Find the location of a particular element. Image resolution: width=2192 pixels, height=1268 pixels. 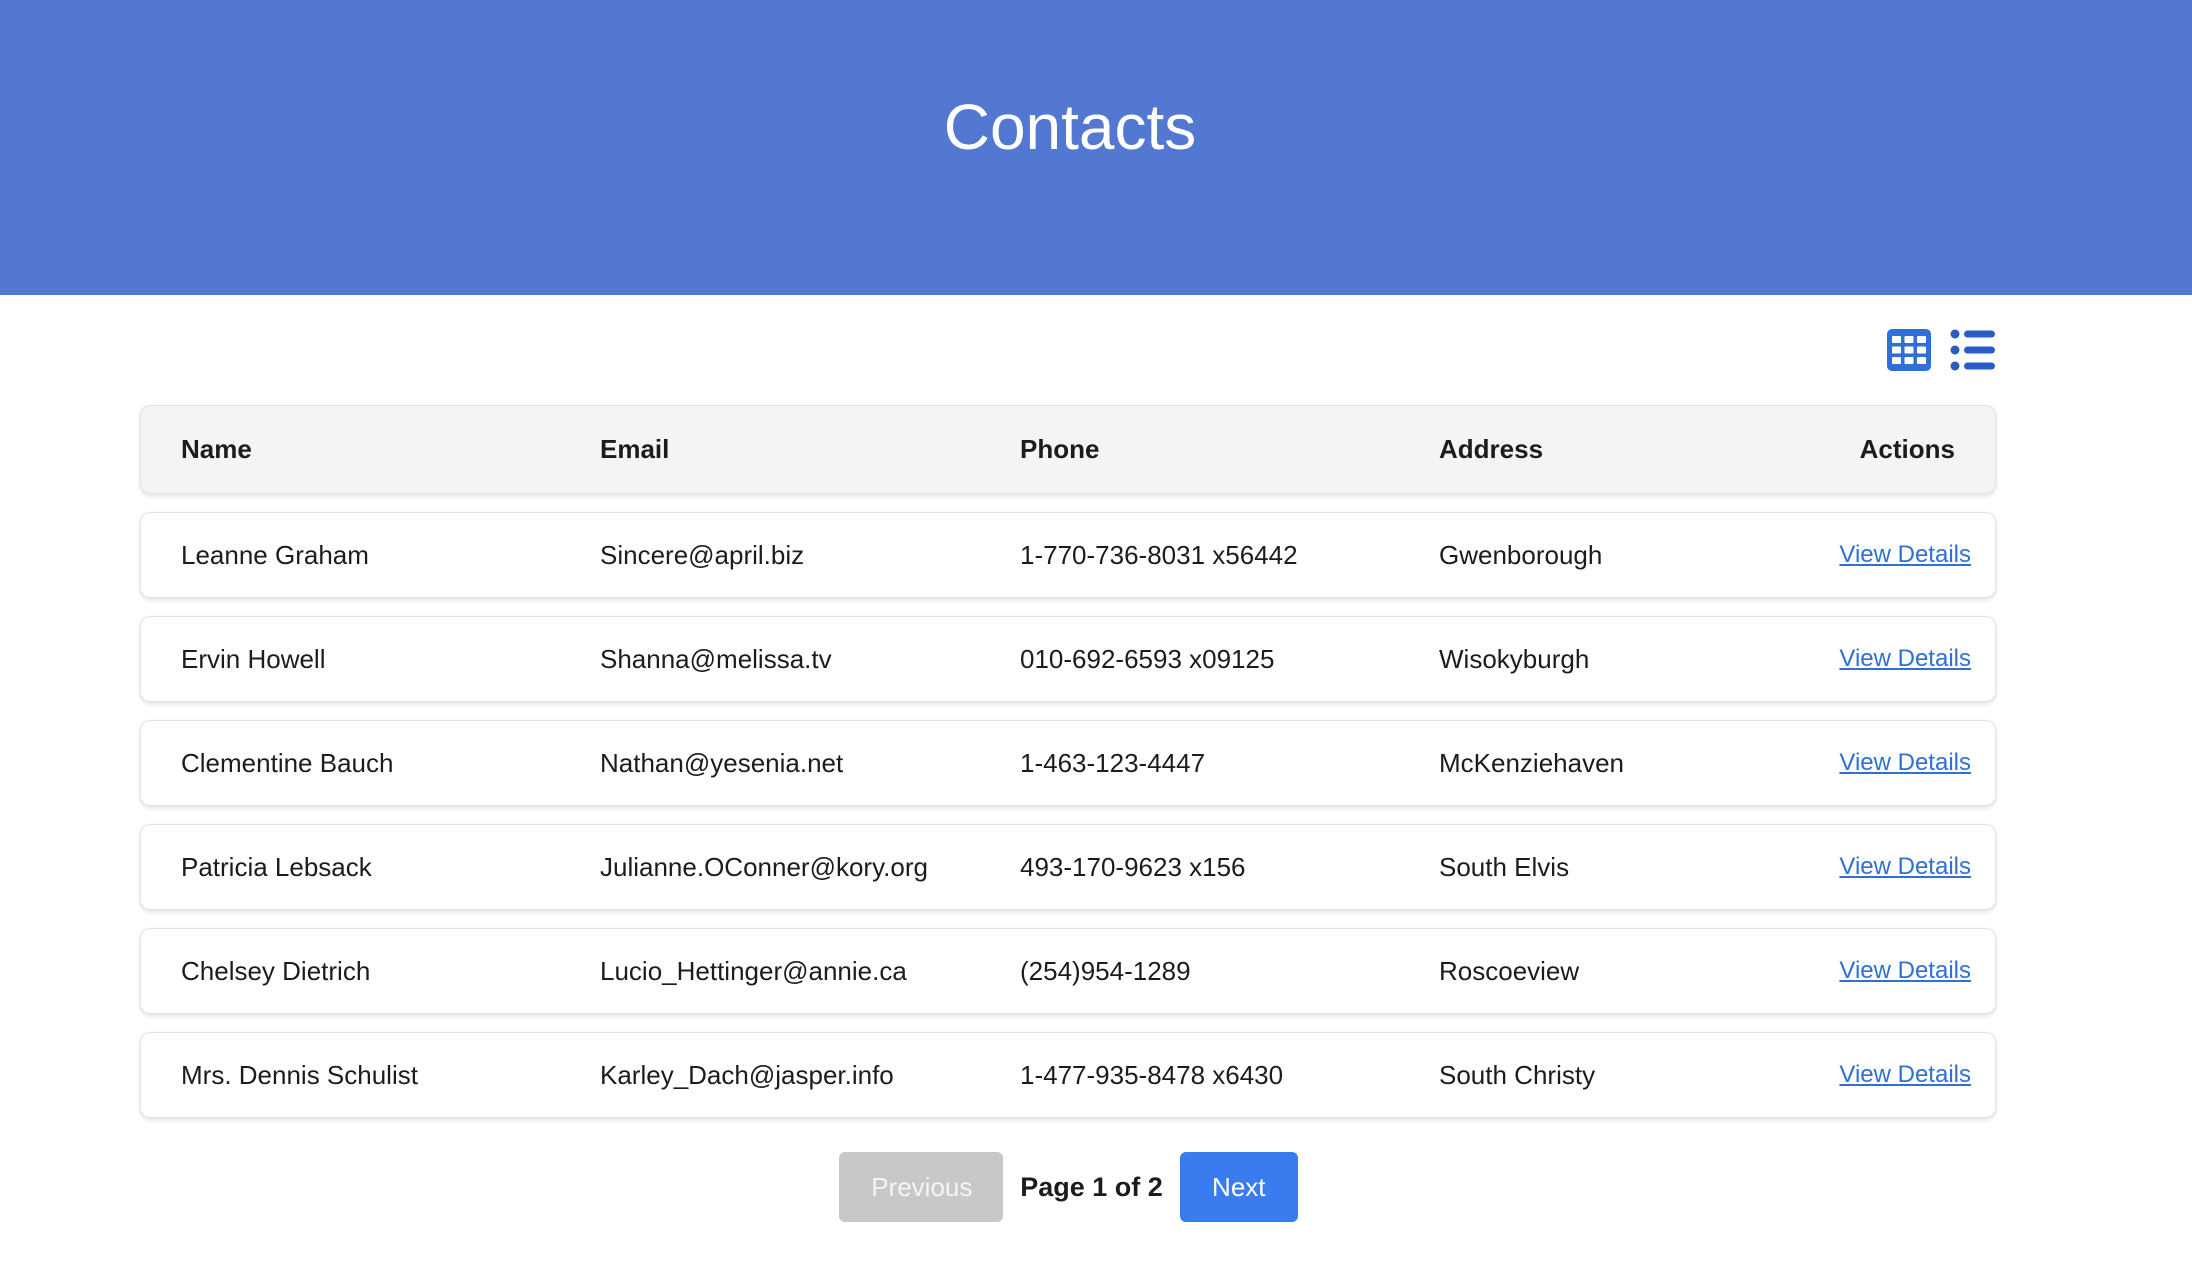

contact-name: Leanne Graham is located at coordinates (275, 554).